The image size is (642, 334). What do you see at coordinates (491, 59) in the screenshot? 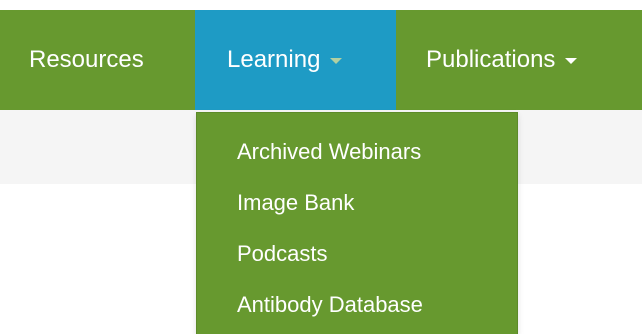
I see `nav-item-label: Publications` at bounding box center [491, 59].